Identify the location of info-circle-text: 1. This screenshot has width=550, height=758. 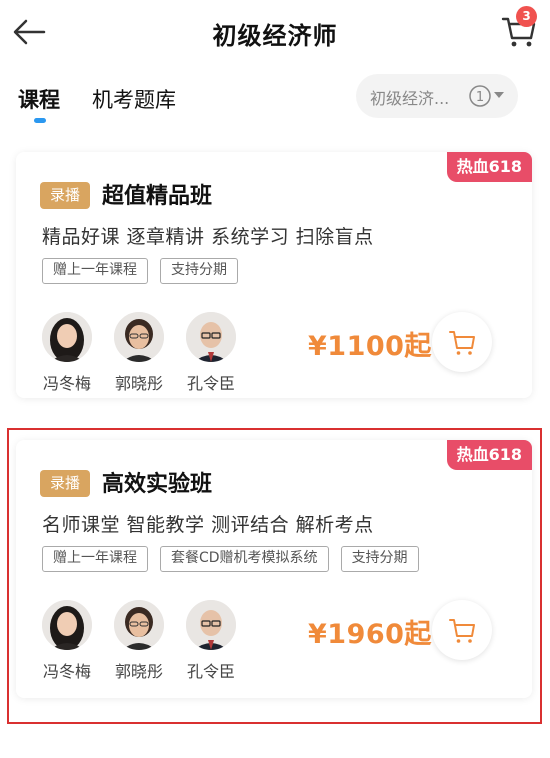
(480, 97).